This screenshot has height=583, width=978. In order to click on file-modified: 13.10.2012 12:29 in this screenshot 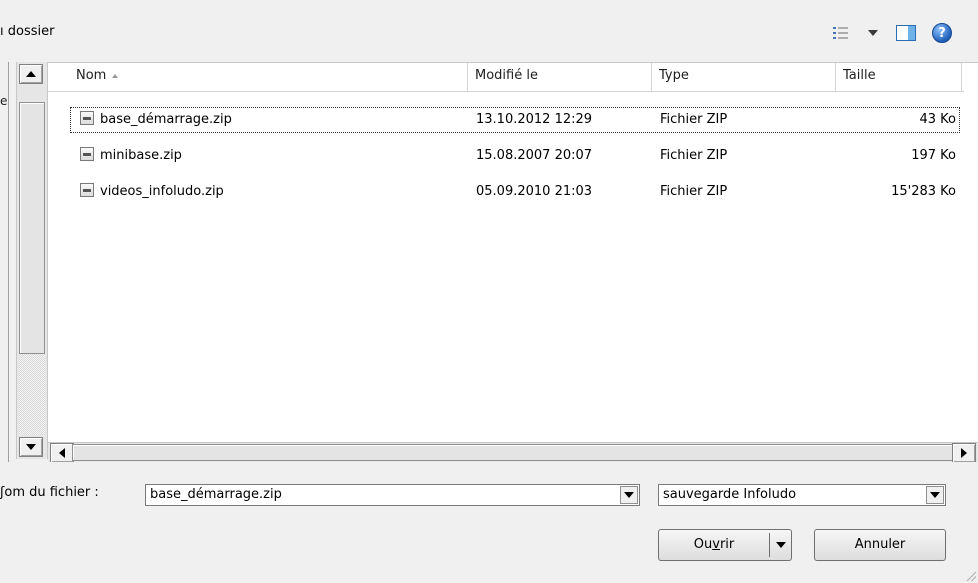, I will do `click(534, 119)`.